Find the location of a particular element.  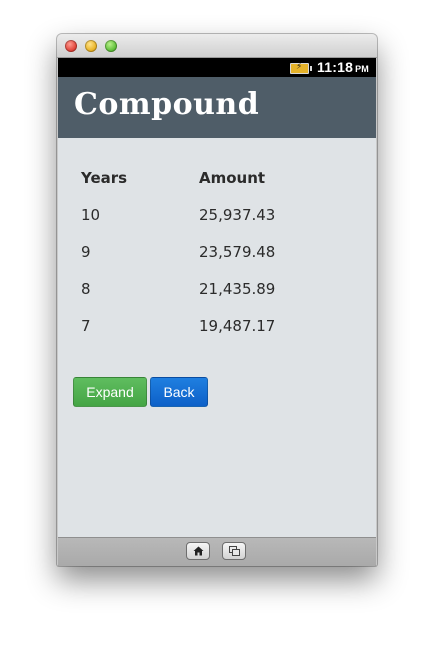

table-row: 7 19,487.17 is located at coordinates (210, 325).